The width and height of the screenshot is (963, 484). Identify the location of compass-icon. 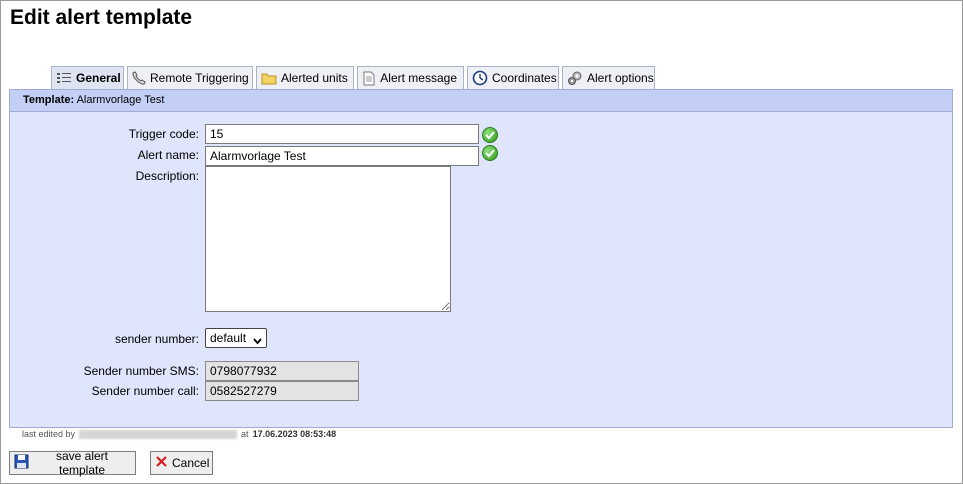
(480, 78).